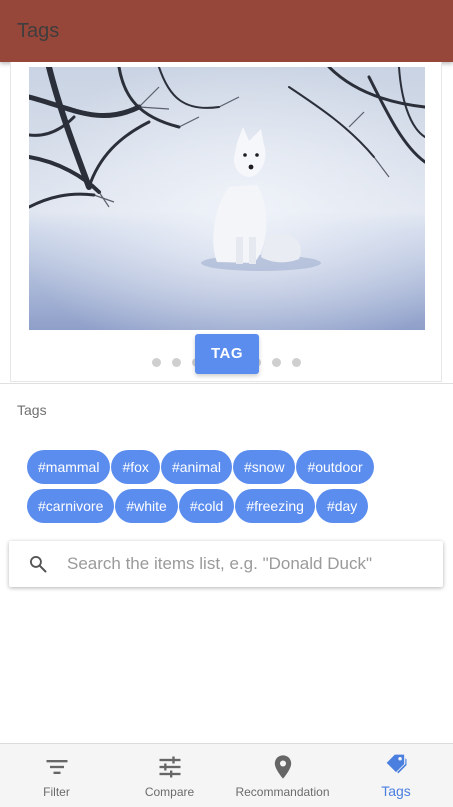 This screenshot has height=807, width=453. I want to click on sliders-icon, so click(169, 767).